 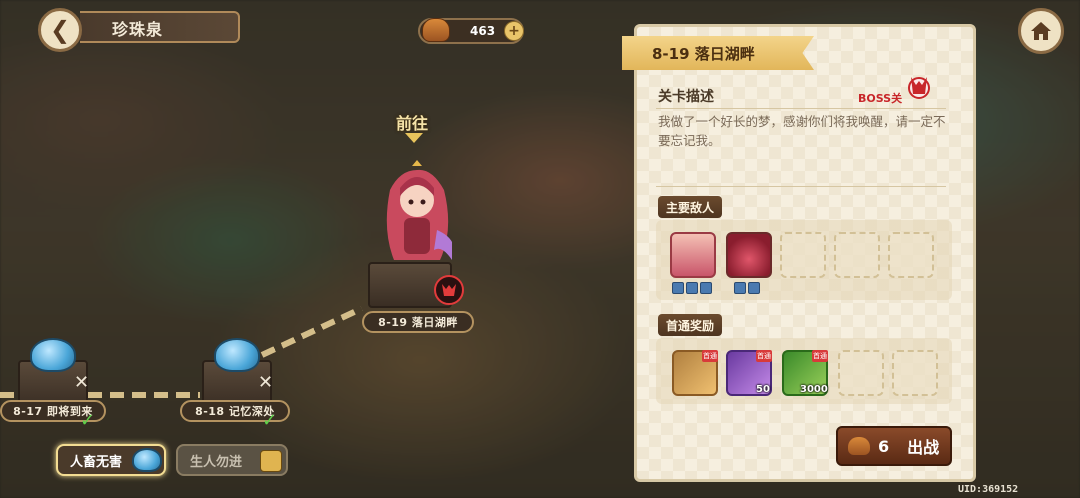 I want to click on reward-qty: 50, so click(x=763, y=389).